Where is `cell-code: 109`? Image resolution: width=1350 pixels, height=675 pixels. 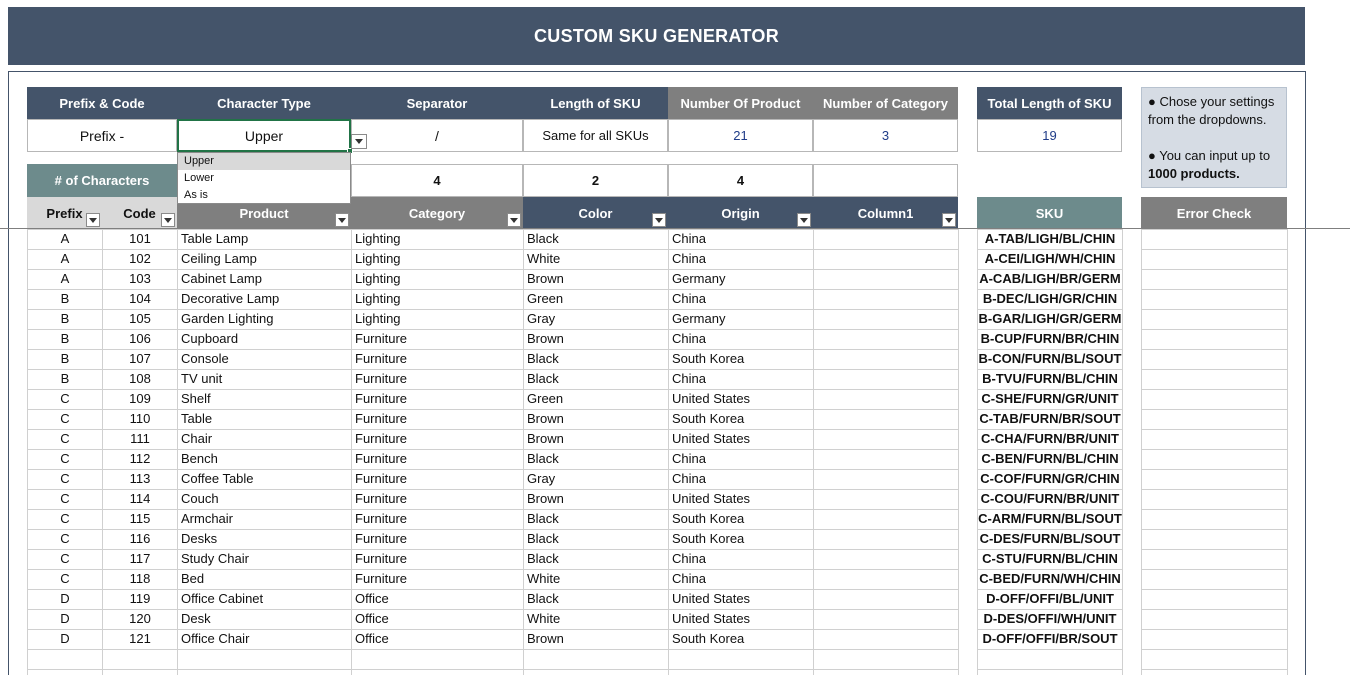
cell-code: 109 is located at coordinates (140, 399).